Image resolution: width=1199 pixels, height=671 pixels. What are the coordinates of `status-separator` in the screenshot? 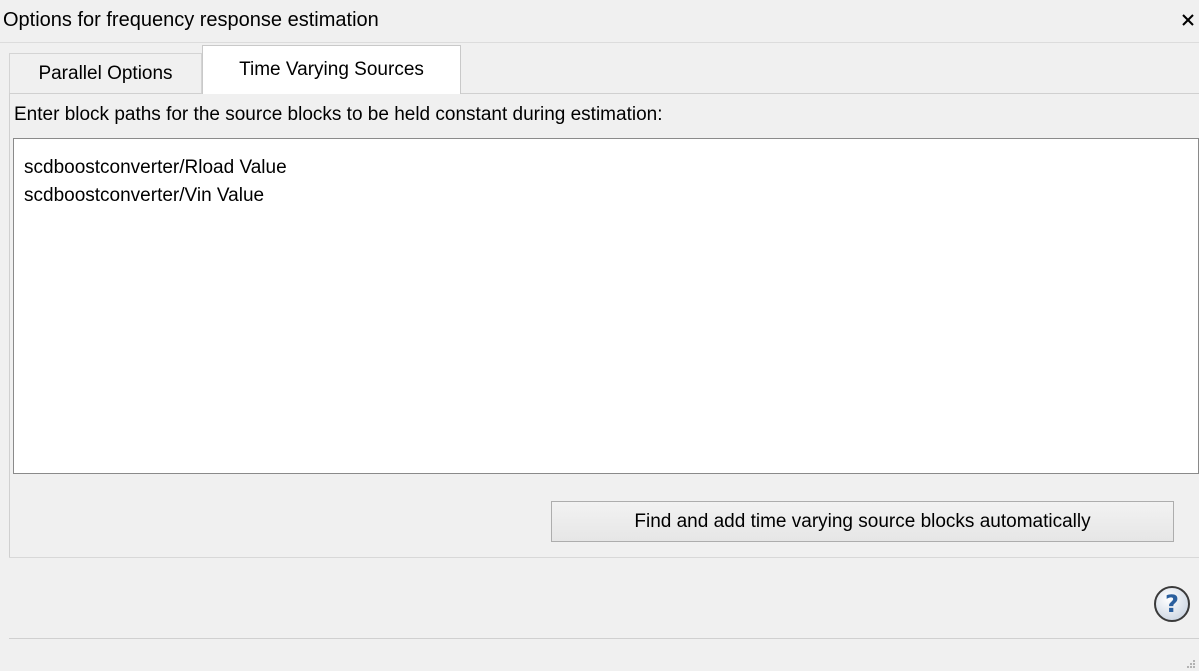 It's located at (604, 638).